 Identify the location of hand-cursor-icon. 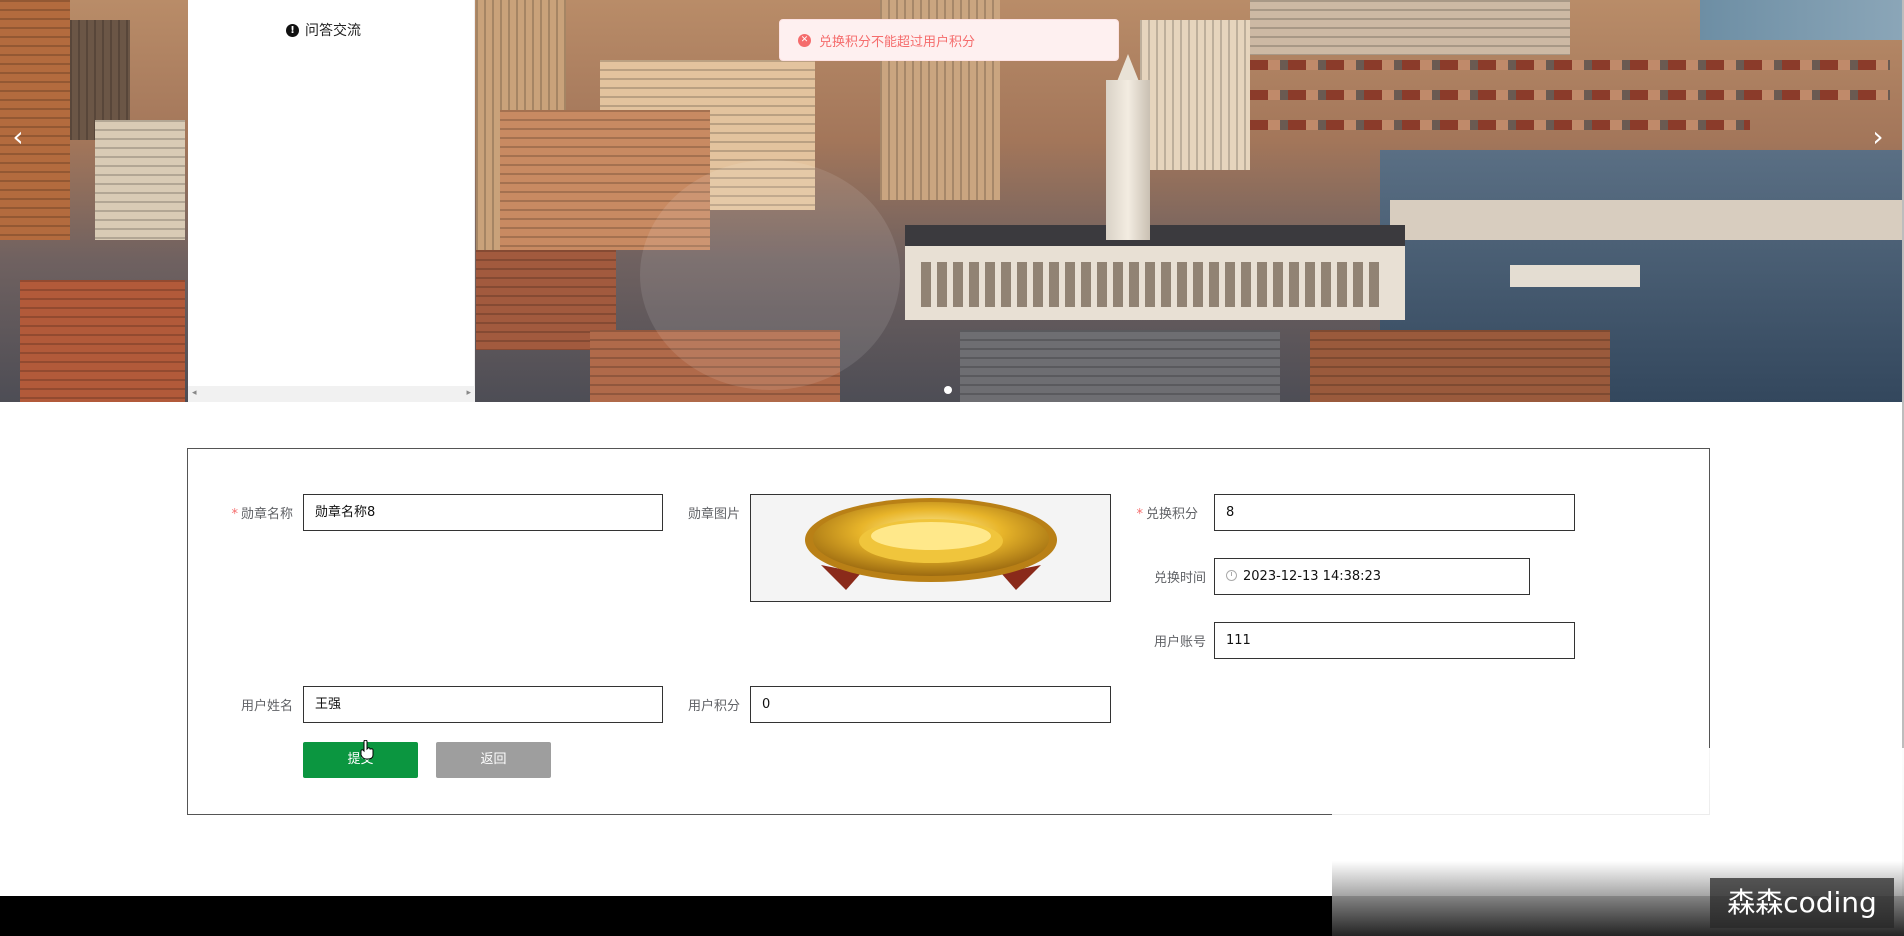
(367, 750).